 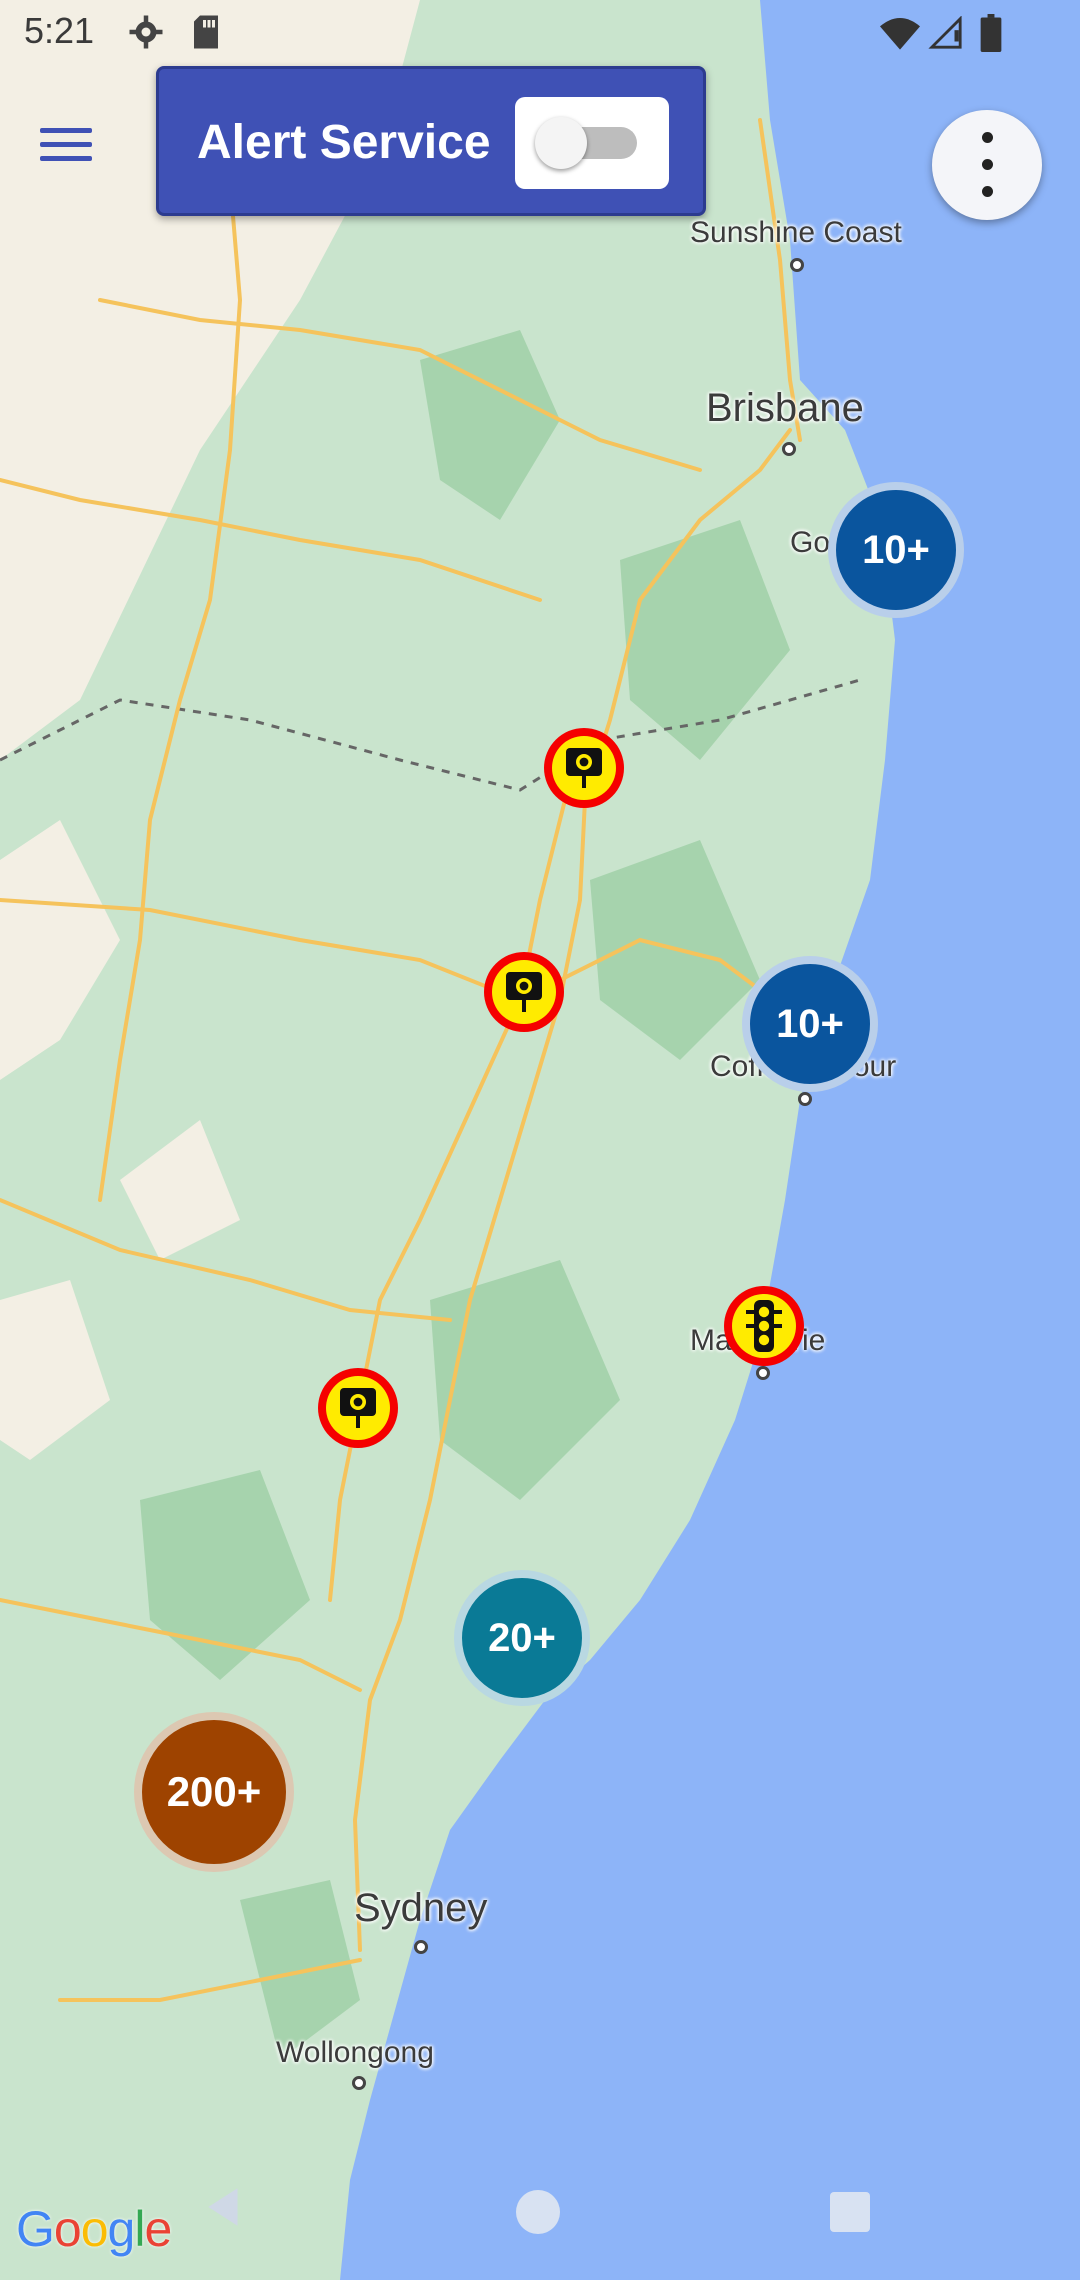 What do you see at coordinates (789, 449) in the screenshot?
I see `brisbane-dot` at bounding box center [789, 449].